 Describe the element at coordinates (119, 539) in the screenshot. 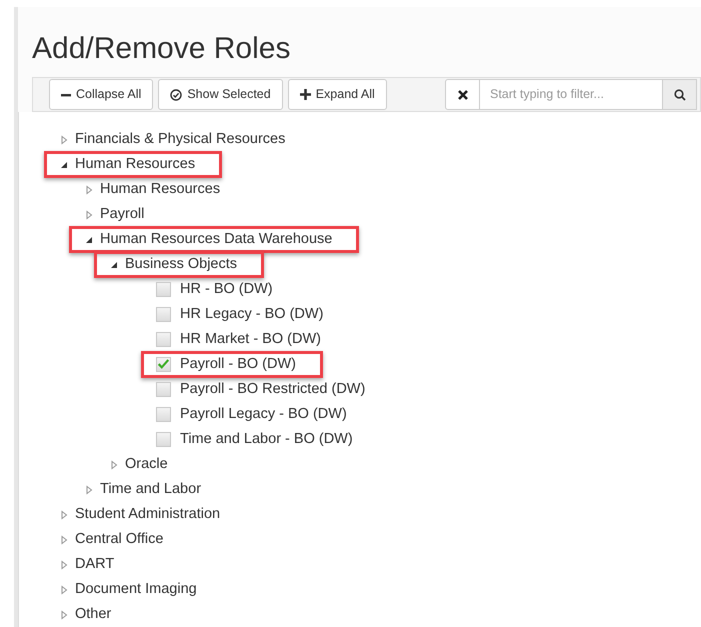

I see `tree-item-label: Central Office` at that location.